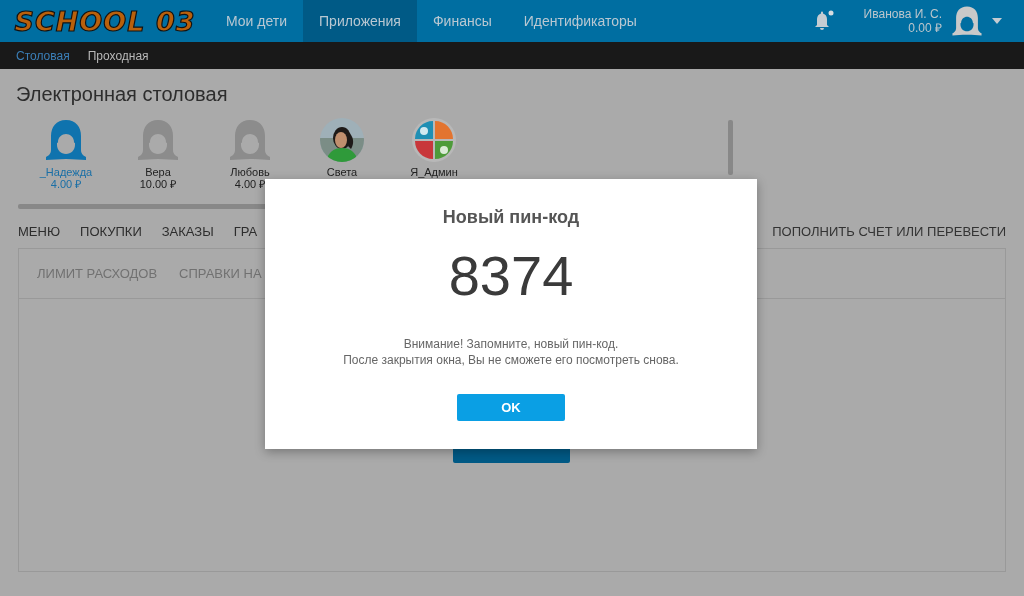 The image size is (1024, 596). Describe the element at coordinates (118, 55) in the screenshot. I see `subnav-link: Проходная` at that location.